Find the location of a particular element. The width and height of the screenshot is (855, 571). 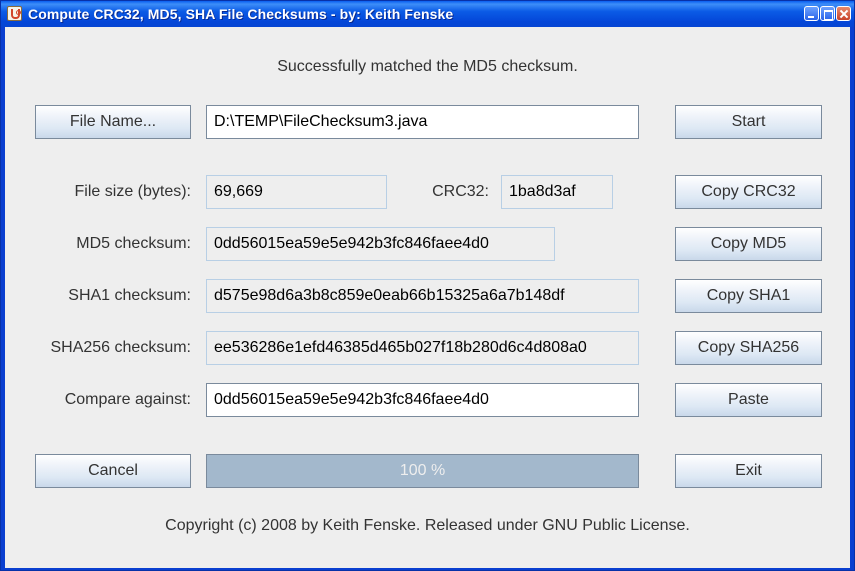

sha1-field: d575e98d6a3b8c859e0eab66b15325a6a7b148df is located at coordinates (422, 296).